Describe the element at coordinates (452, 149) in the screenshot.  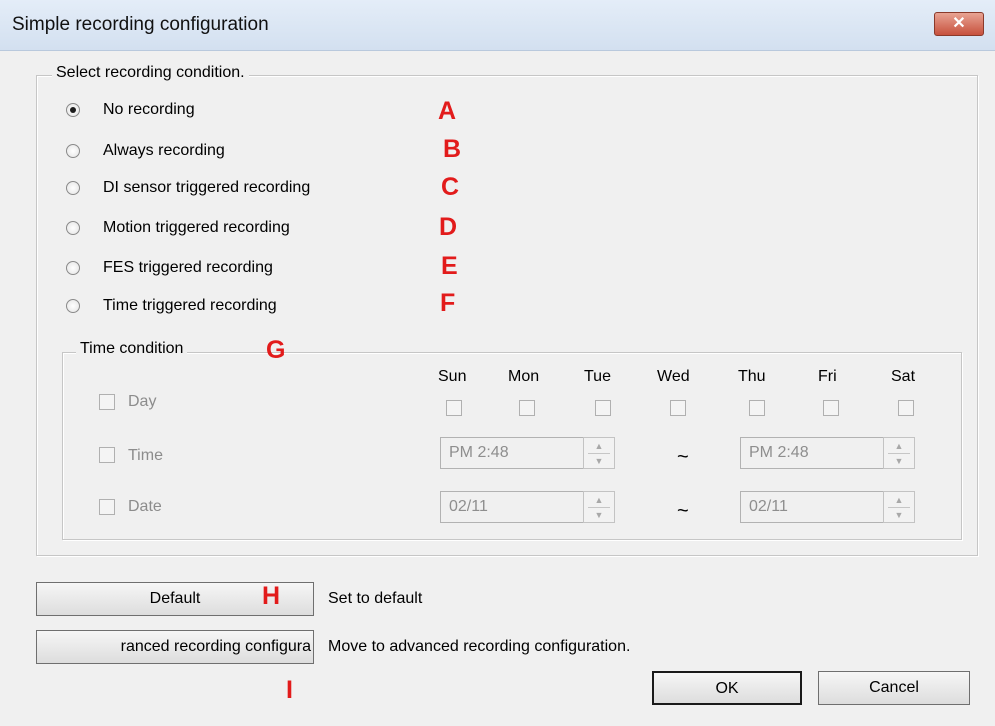
I see `marker-label: B` at that location.